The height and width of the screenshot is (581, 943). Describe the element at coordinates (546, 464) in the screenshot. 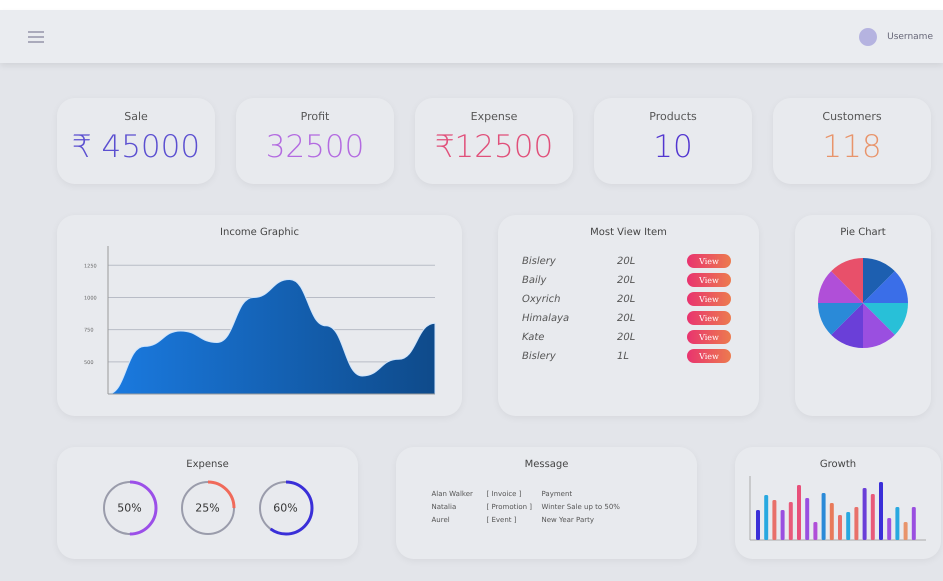

I see `card-title: Message` at that location.